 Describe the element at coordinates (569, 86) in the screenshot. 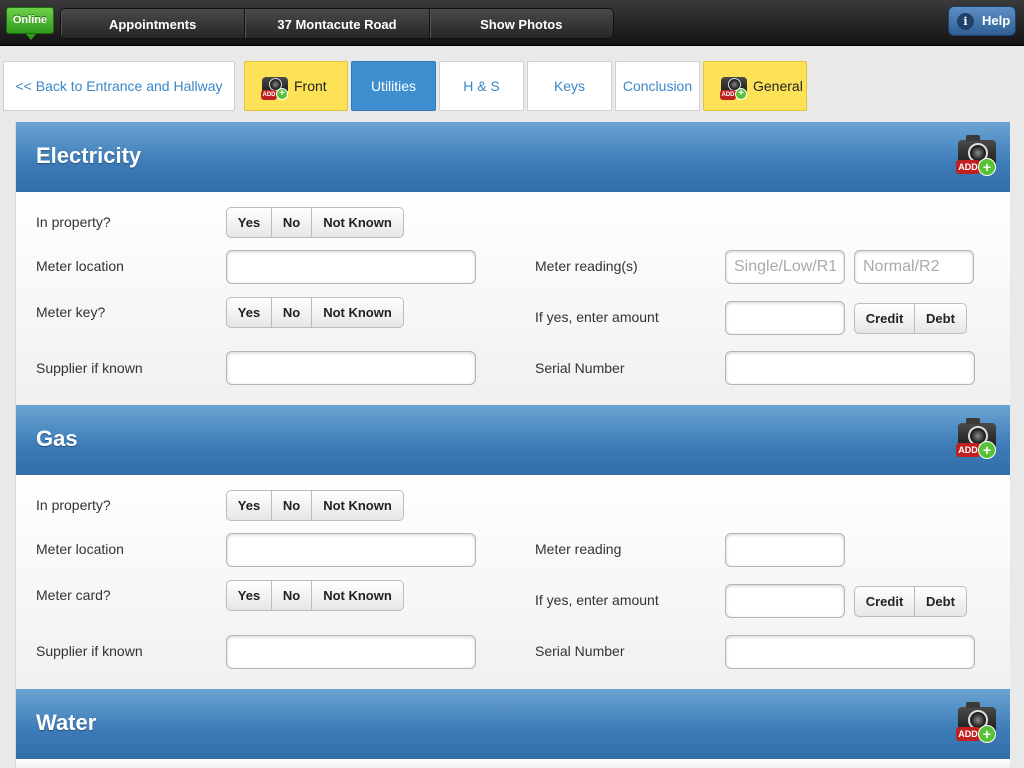

I see `tab-keys: Keys` at that location.